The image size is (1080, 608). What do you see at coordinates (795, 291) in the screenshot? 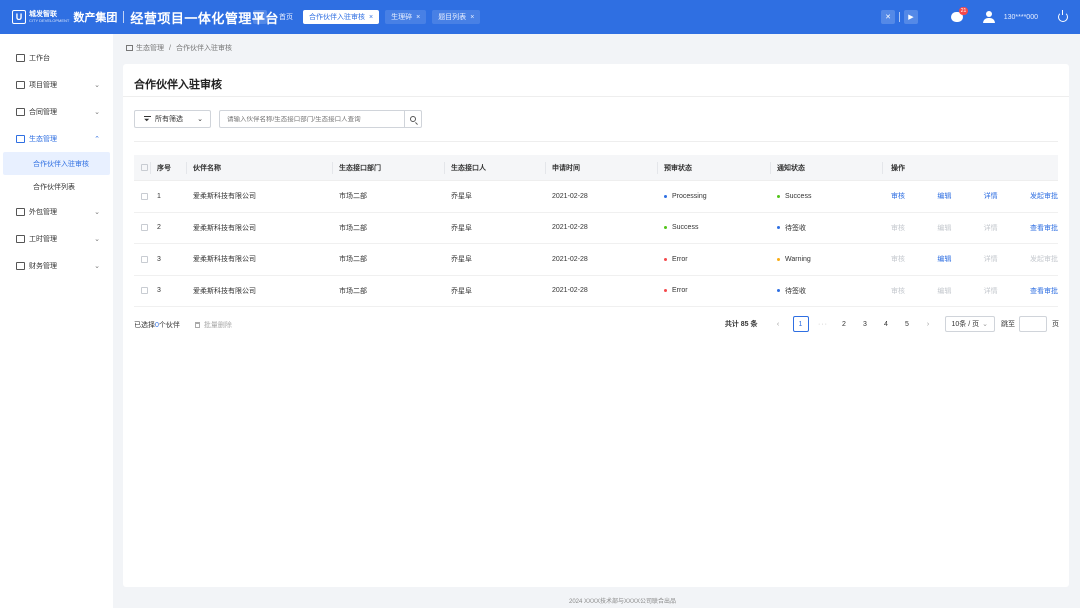
I see `status-text: 待签收` at bounding box center [795, 291].